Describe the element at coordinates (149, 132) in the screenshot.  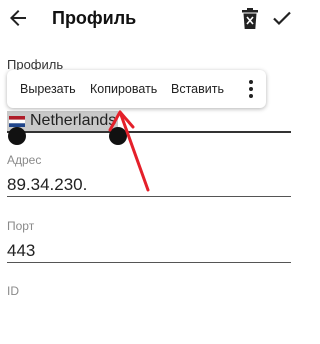
I see `profile-field-underline` at that location.